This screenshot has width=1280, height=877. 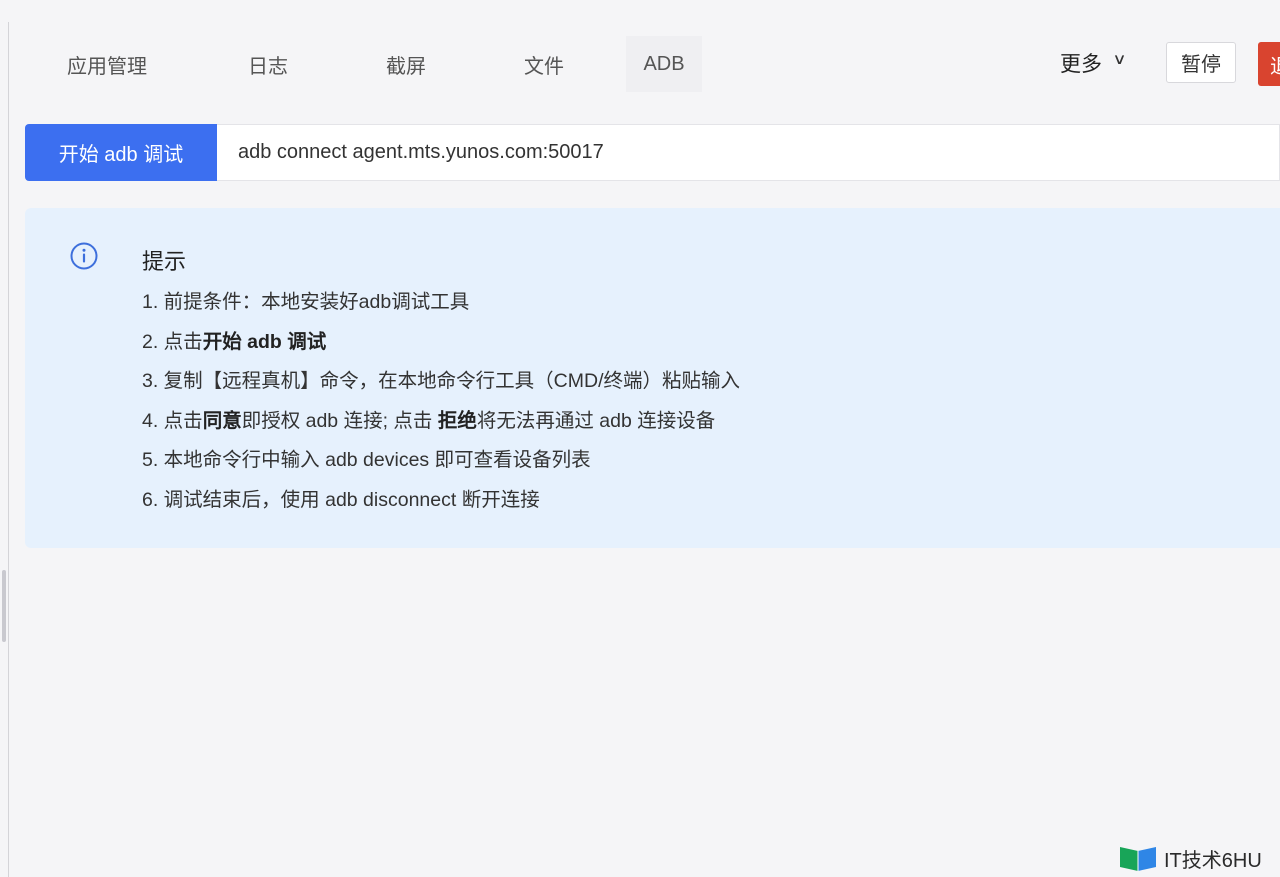 What do you see at coordinates (441, 346) in the screenshot?
I see `tip-line: 2. 点击开始 adb 调试` at bounding box center [441, 346].